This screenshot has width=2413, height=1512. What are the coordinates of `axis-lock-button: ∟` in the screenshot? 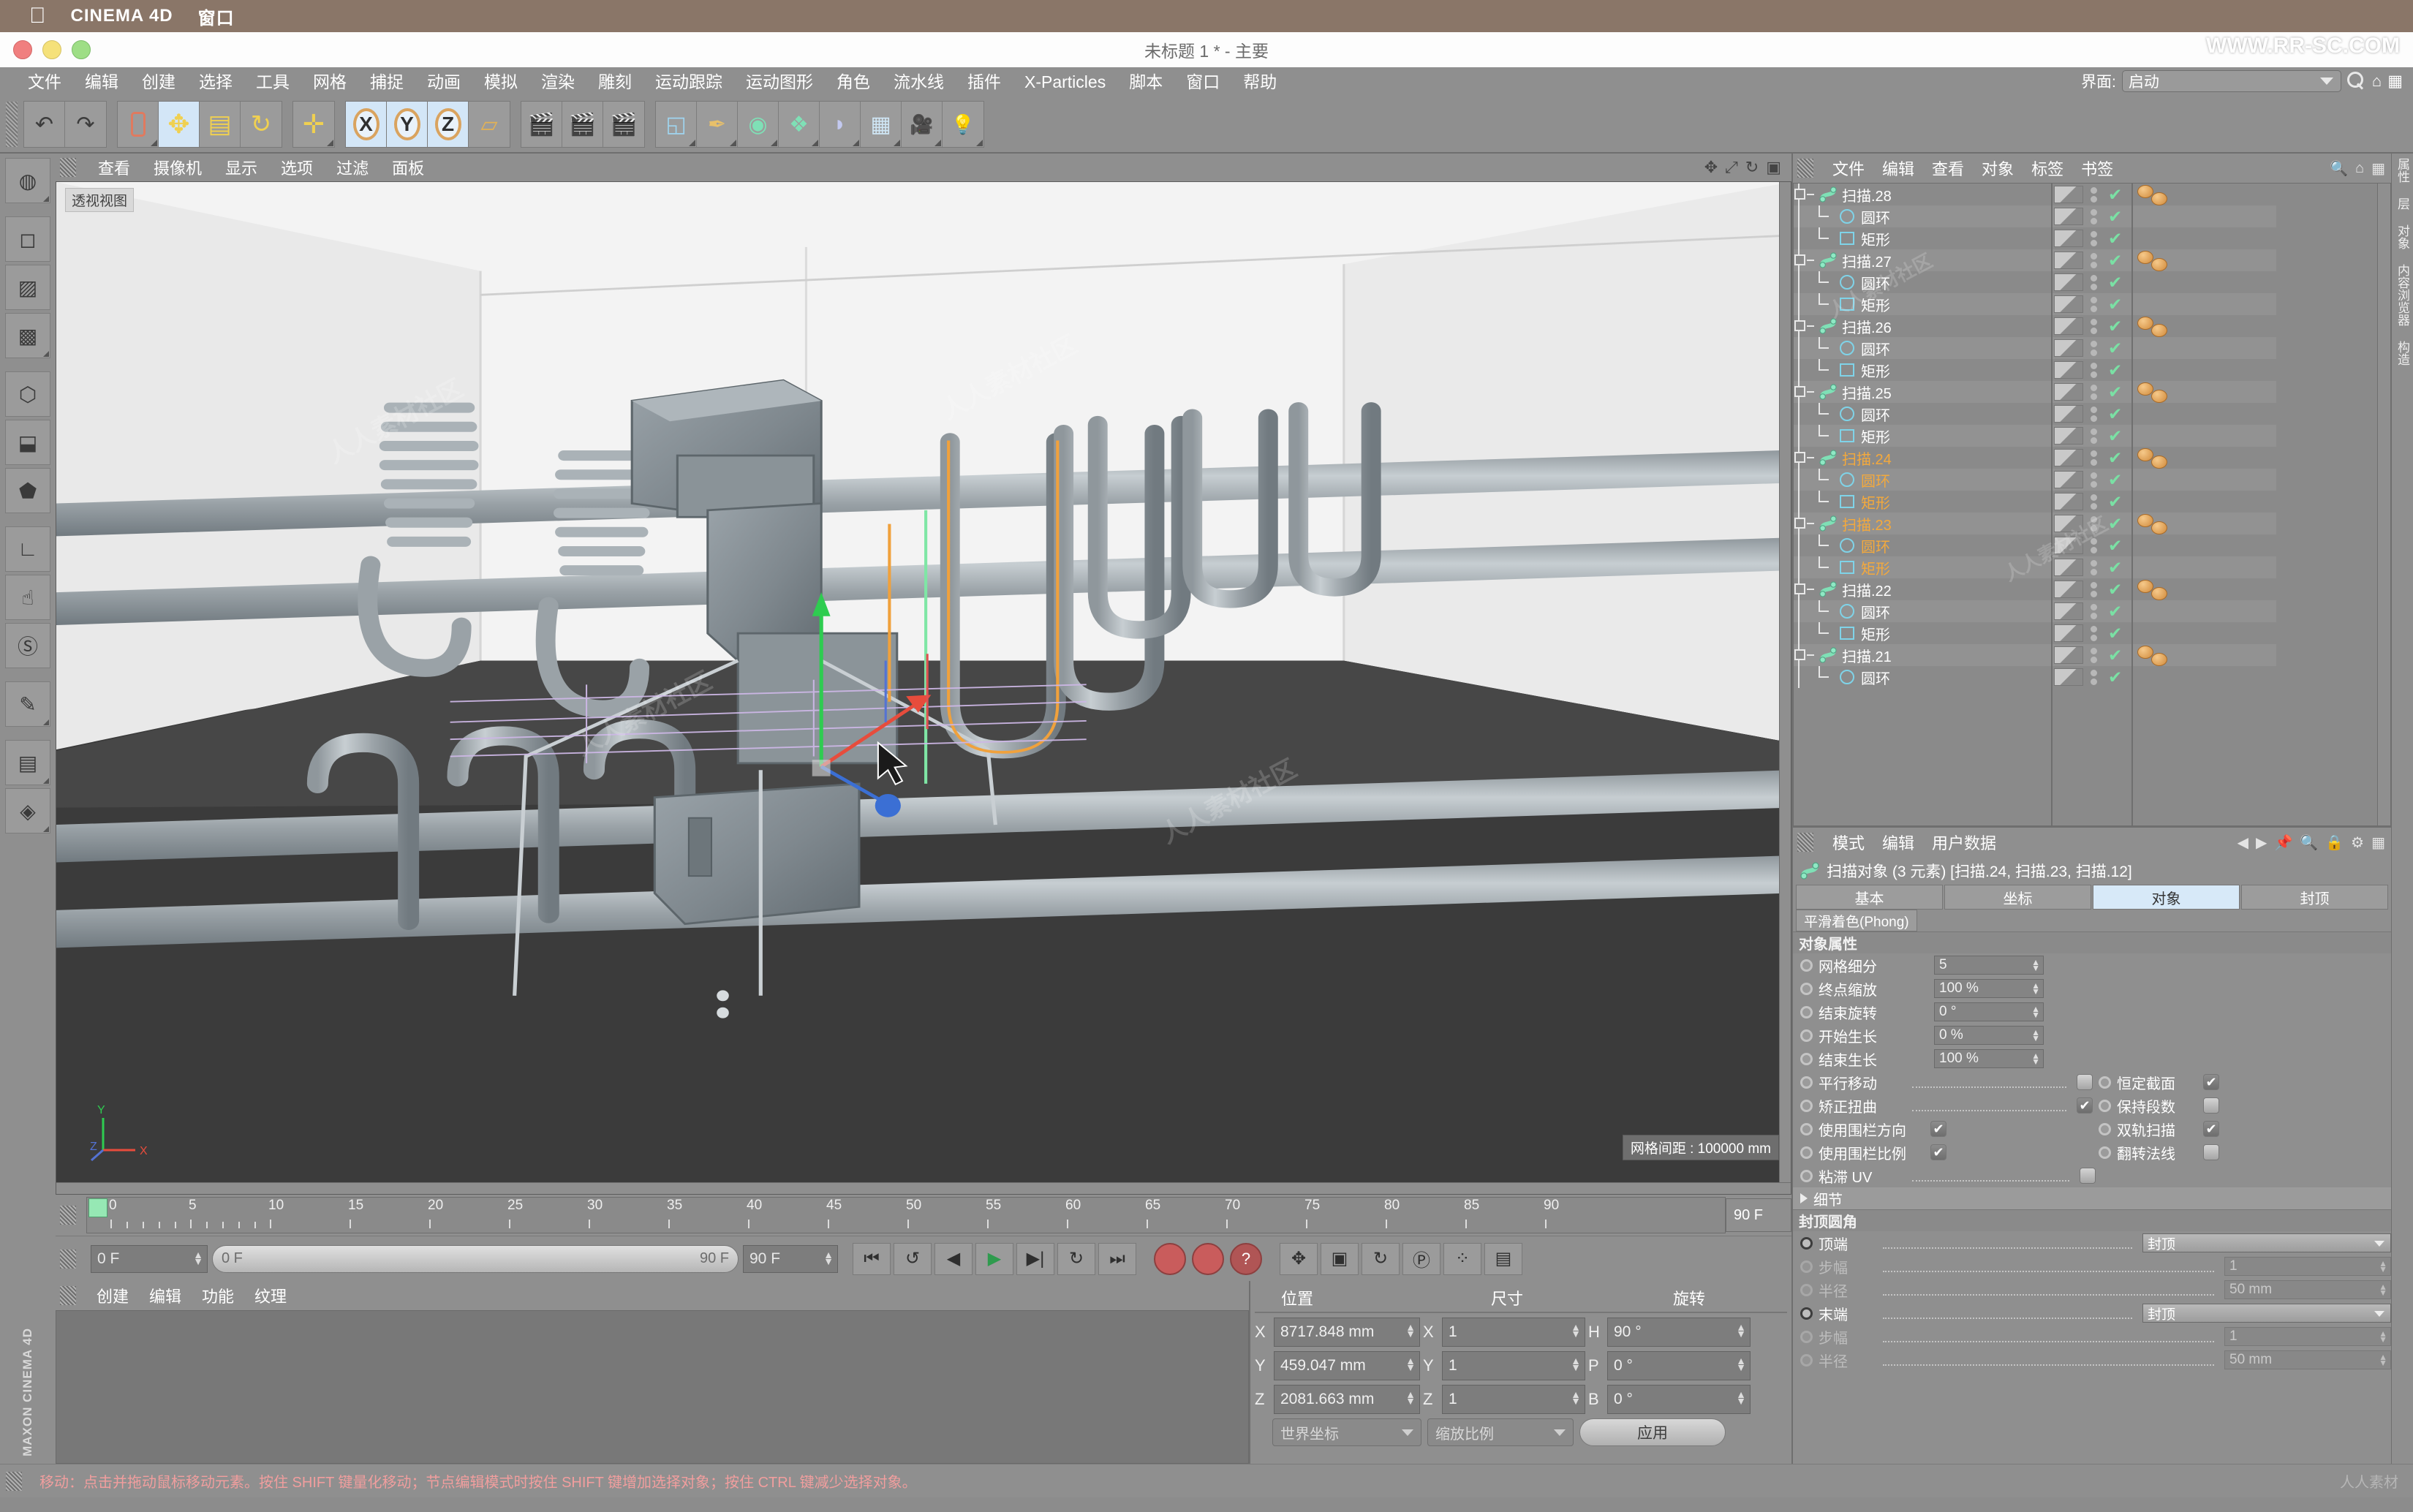 It's located at (28, 549).